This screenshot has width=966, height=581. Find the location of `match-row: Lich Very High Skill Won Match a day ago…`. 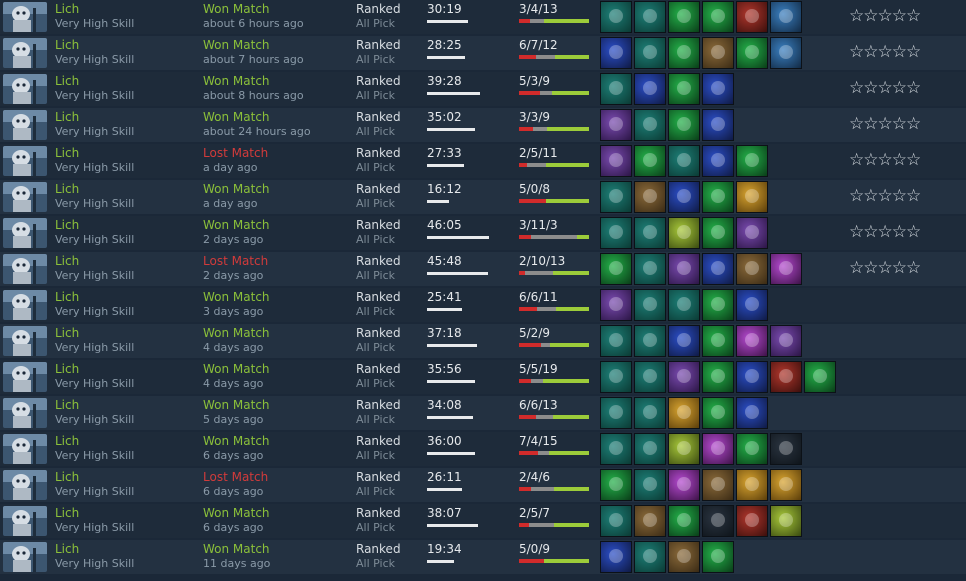

match-row: Lich Very High Skill Won Match a day ago… is located at coordinates (483, 197).